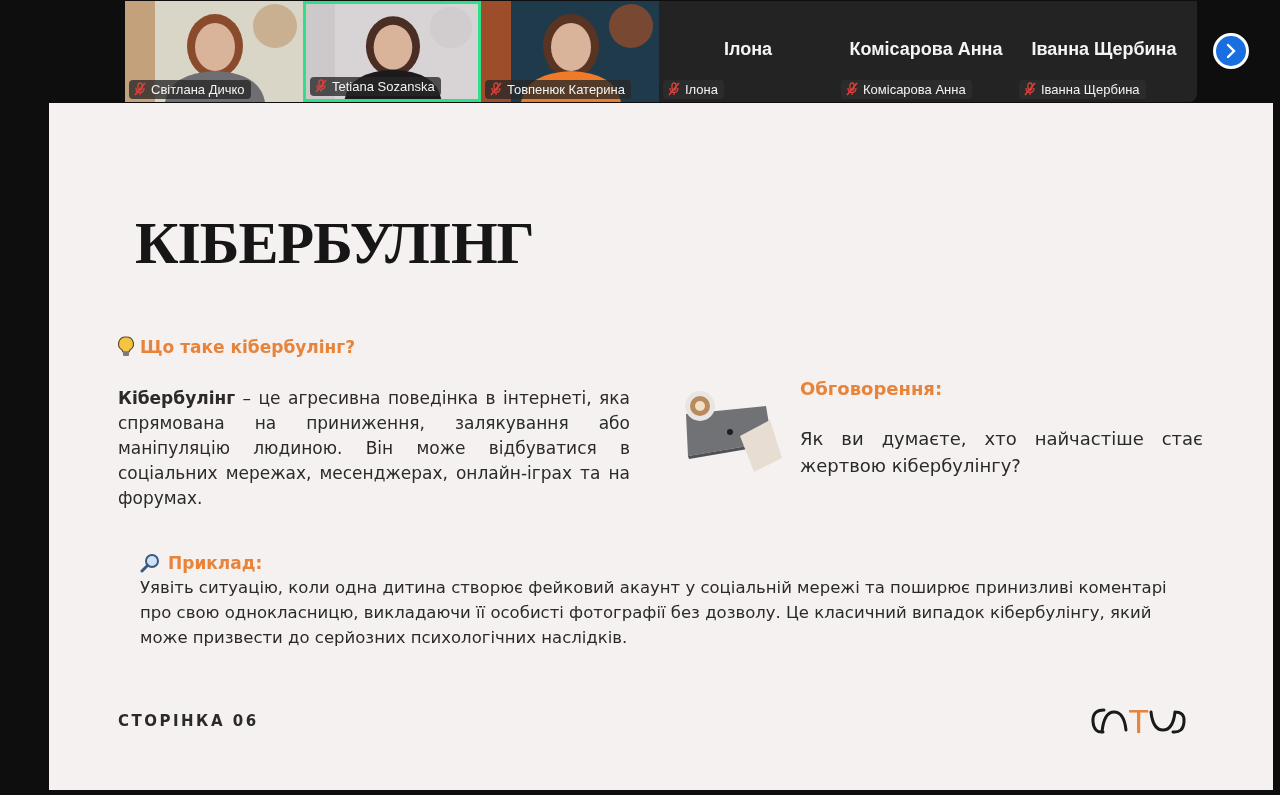  I want to click on participant-name: Ілона, so click(701, 89).